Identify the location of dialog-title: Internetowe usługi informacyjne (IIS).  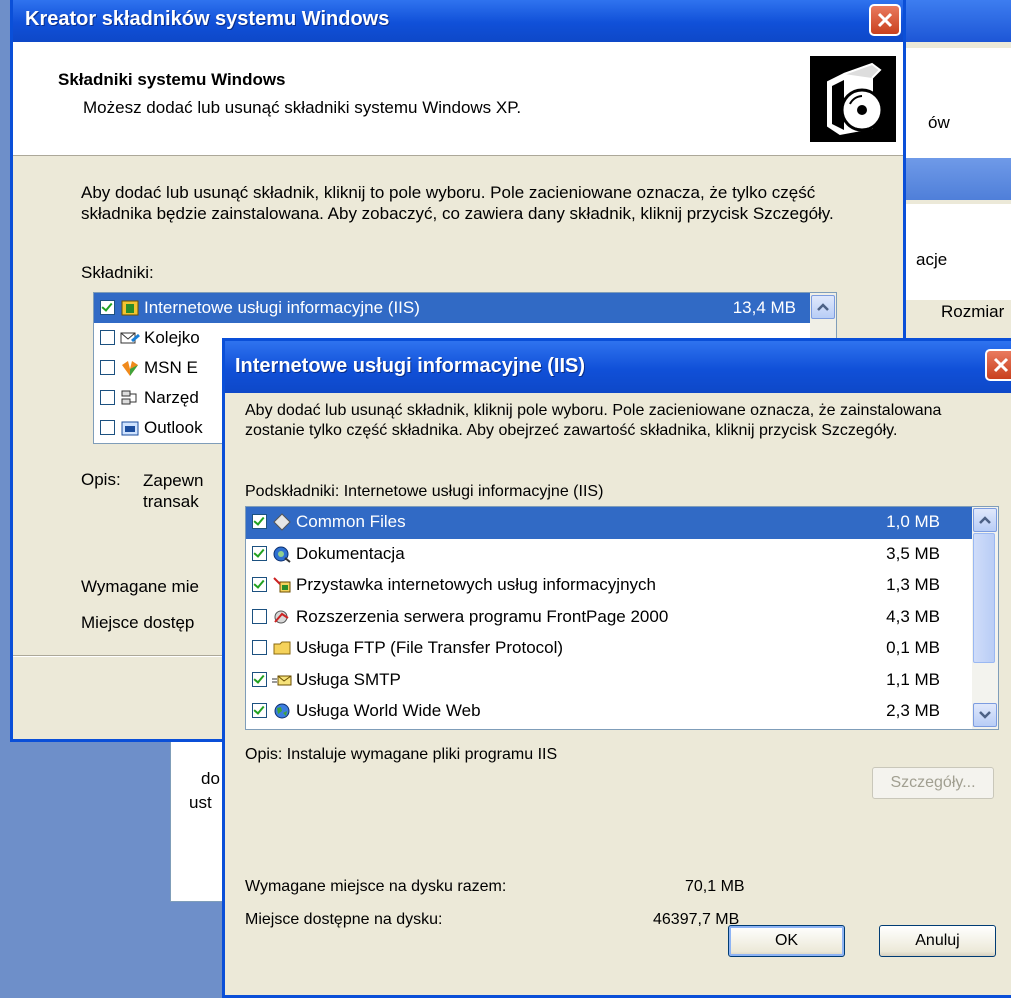
(410, 366).